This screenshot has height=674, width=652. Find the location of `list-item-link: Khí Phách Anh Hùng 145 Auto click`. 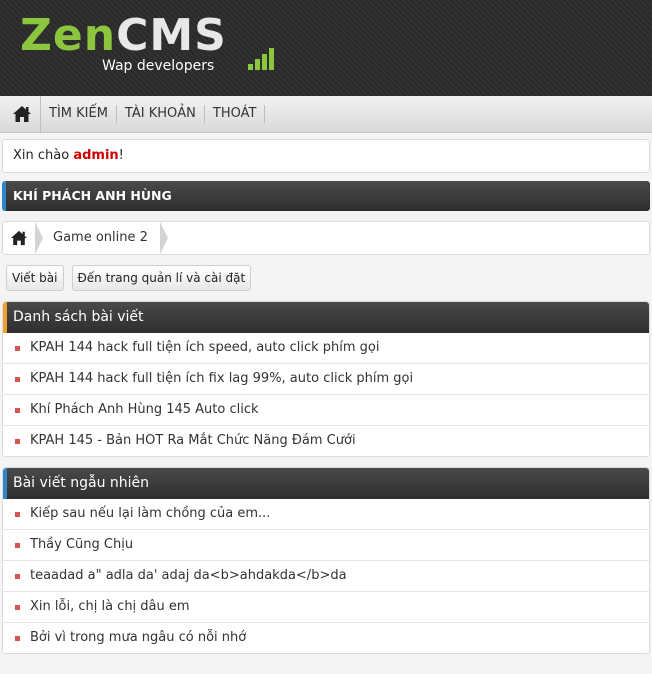

list-item-link: Khí Phách Anh Hùng 145 Auto click is located at coordinates (144, 410).